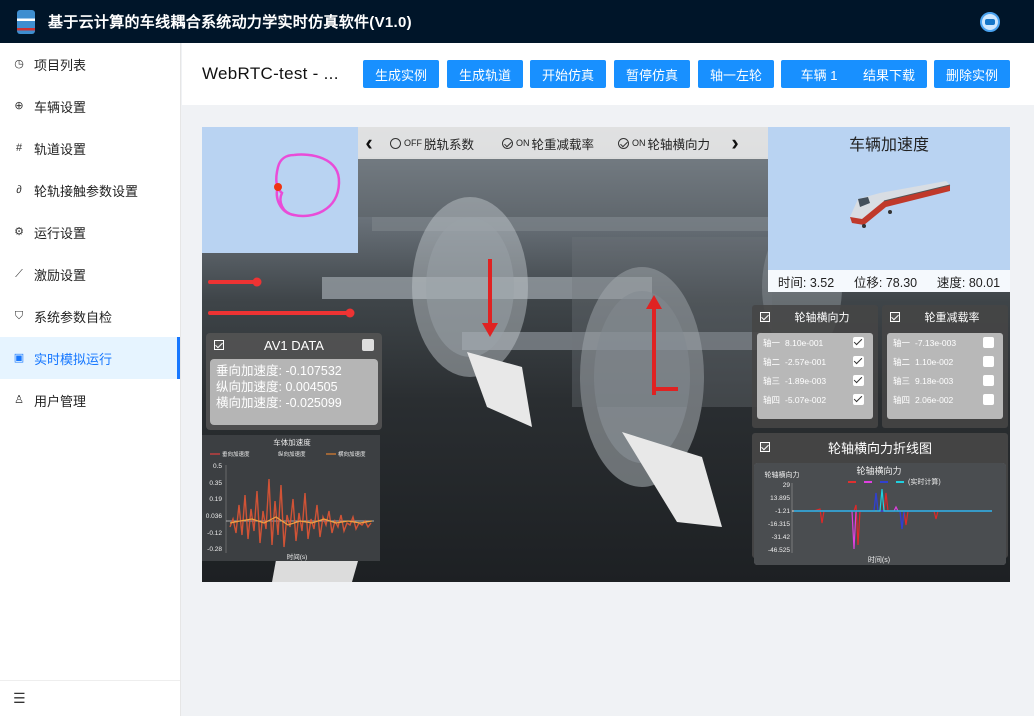  Describe the element at coordinates (885, 282) in the screenshot. I see `sim-displacement: 位移: 78.30` at that location.